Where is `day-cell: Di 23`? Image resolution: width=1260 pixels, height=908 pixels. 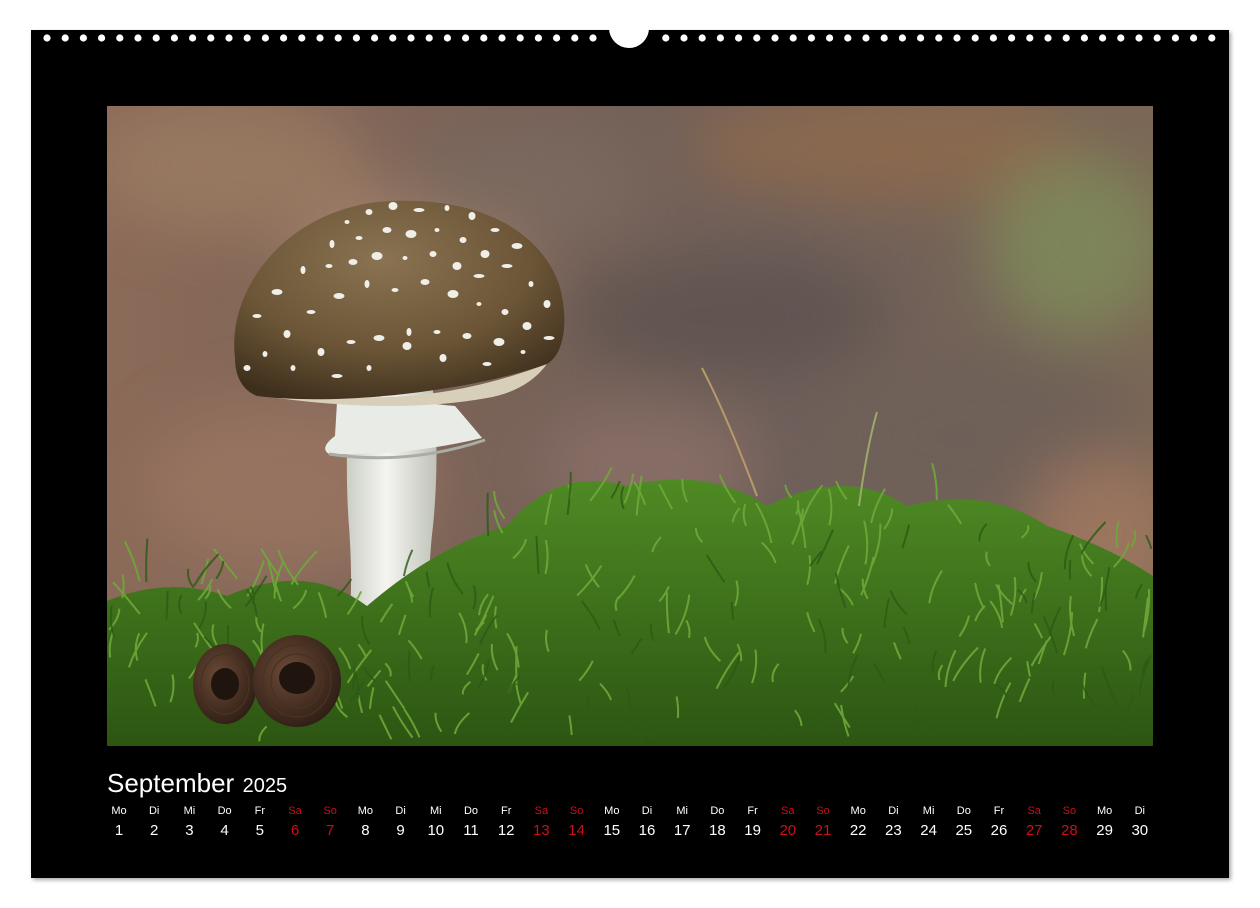
day-cell: Di 23 is located at coordinates (893, 822).